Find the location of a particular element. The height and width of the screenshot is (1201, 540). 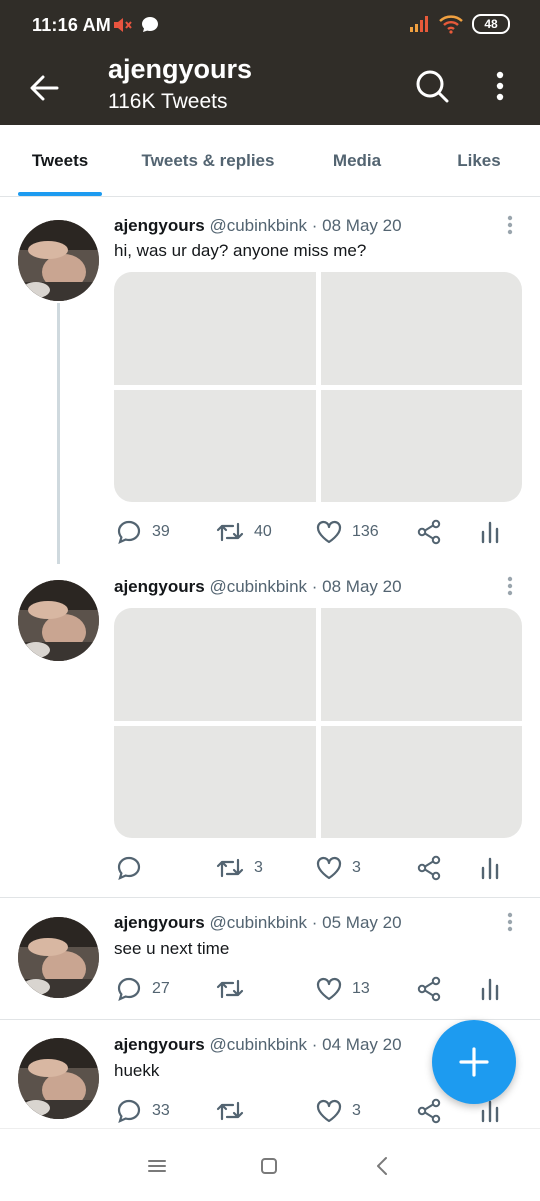

square-icon is located at coordinates (269, 1166).